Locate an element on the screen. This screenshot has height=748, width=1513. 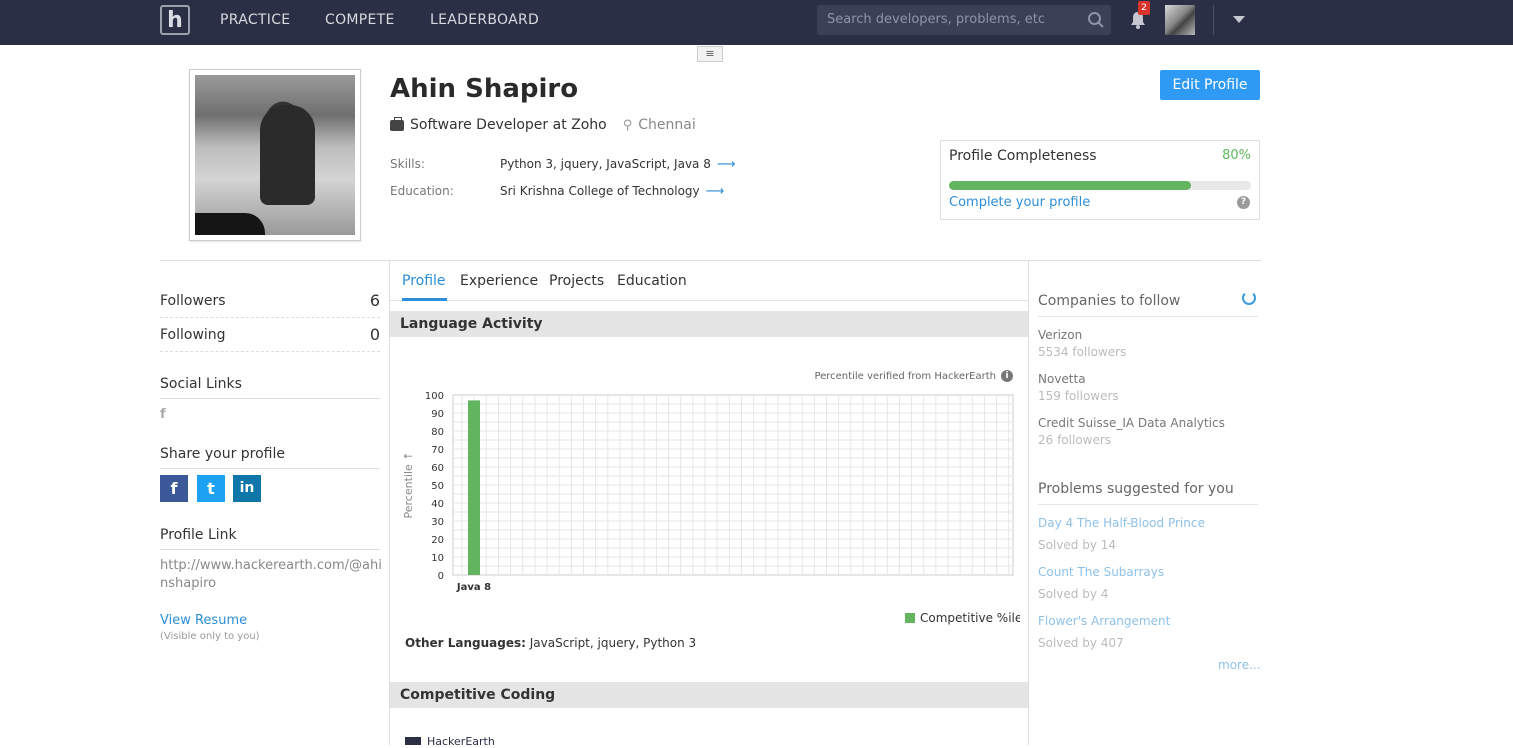
profile-image is located at coordinates (275, 155).